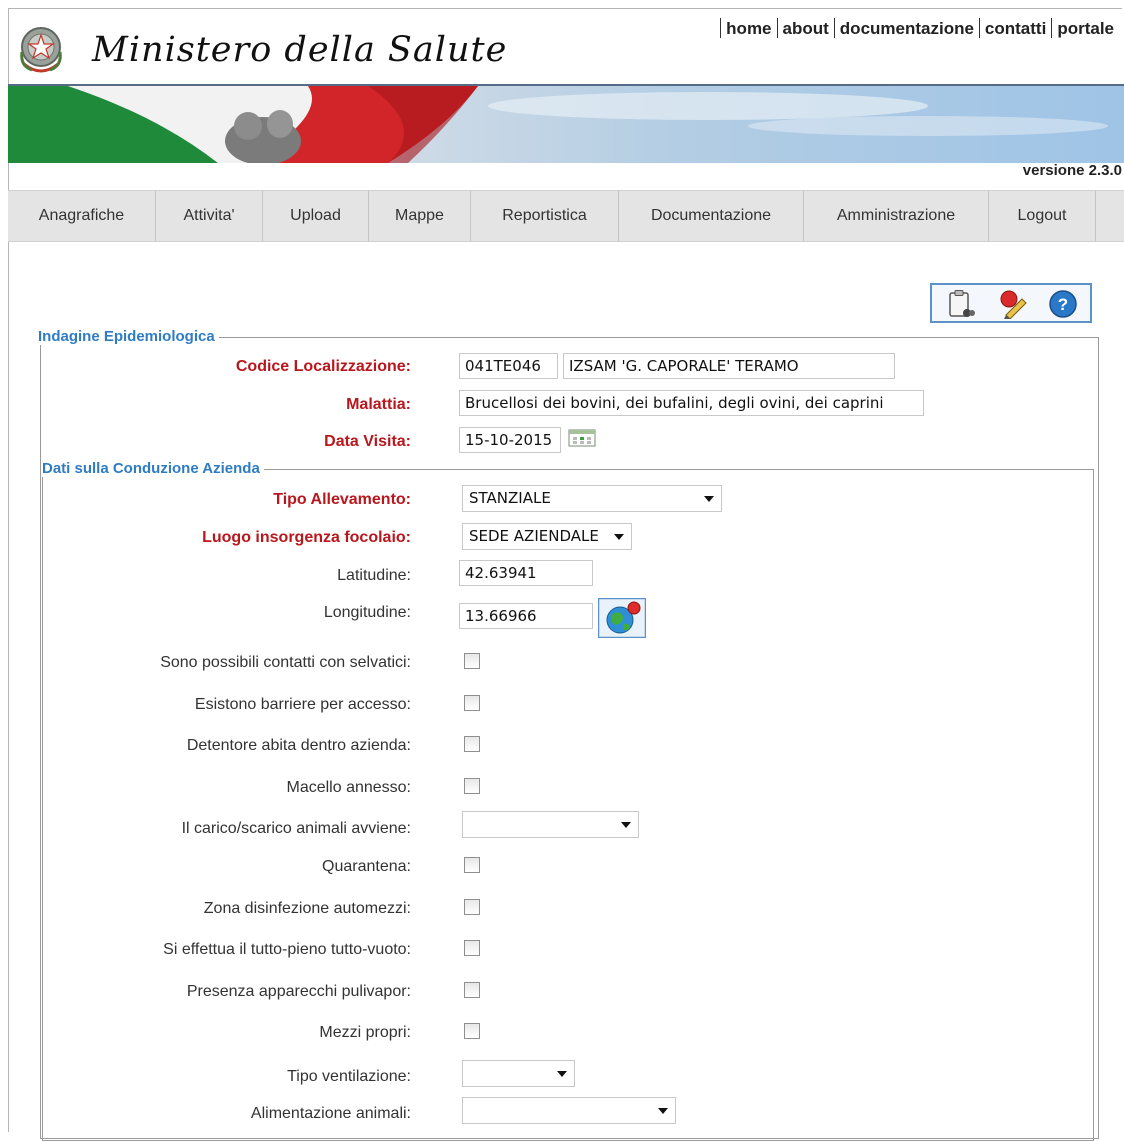 This screenshot has height=1141, width=1124. What do you see at coordinates (565, 8) in the screenshot?
I see `top-border` at bounding box center [565, 8].